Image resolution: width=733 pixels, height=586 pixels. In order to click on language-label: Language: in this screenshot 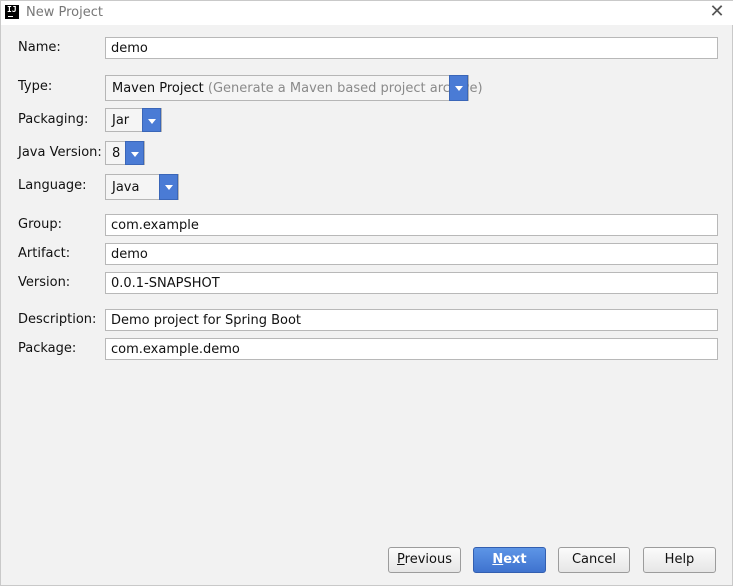, I will do `click(52, 185)`.